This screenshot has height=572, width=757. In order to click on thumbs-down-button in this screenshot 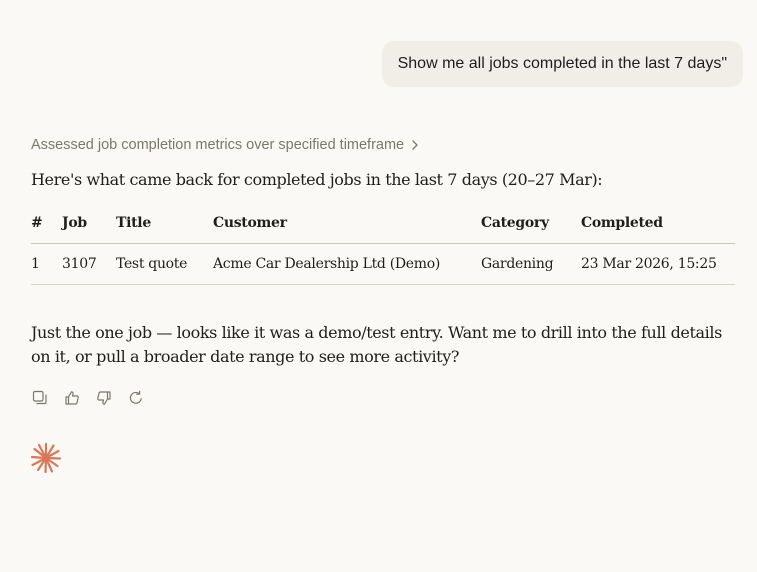, I will do `click(104, 398)`.